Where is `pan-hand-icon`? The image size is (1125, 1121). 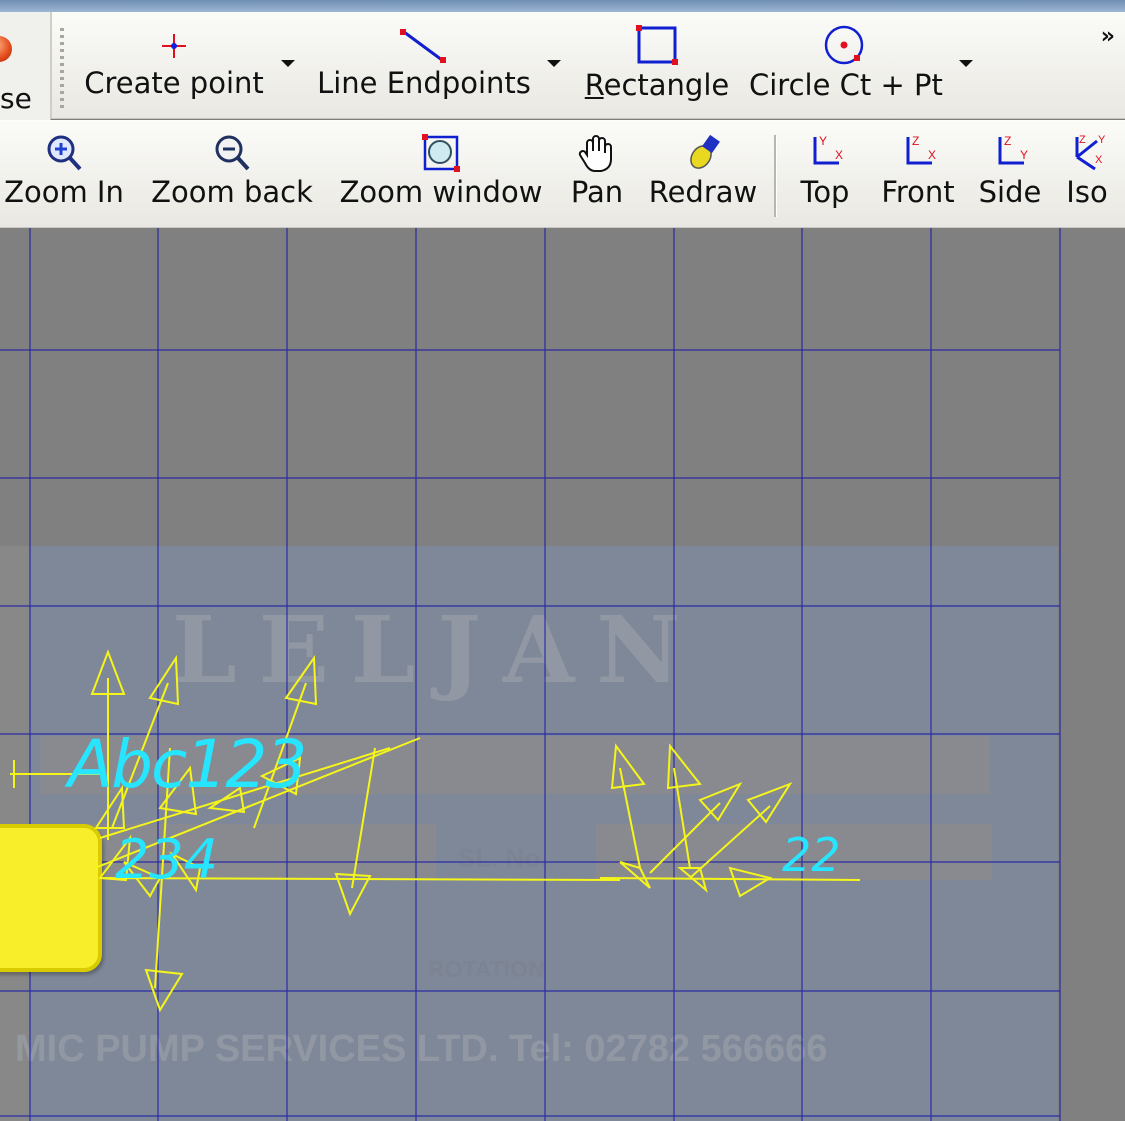 pan-hand-icon is located at coordinates (595, 153).